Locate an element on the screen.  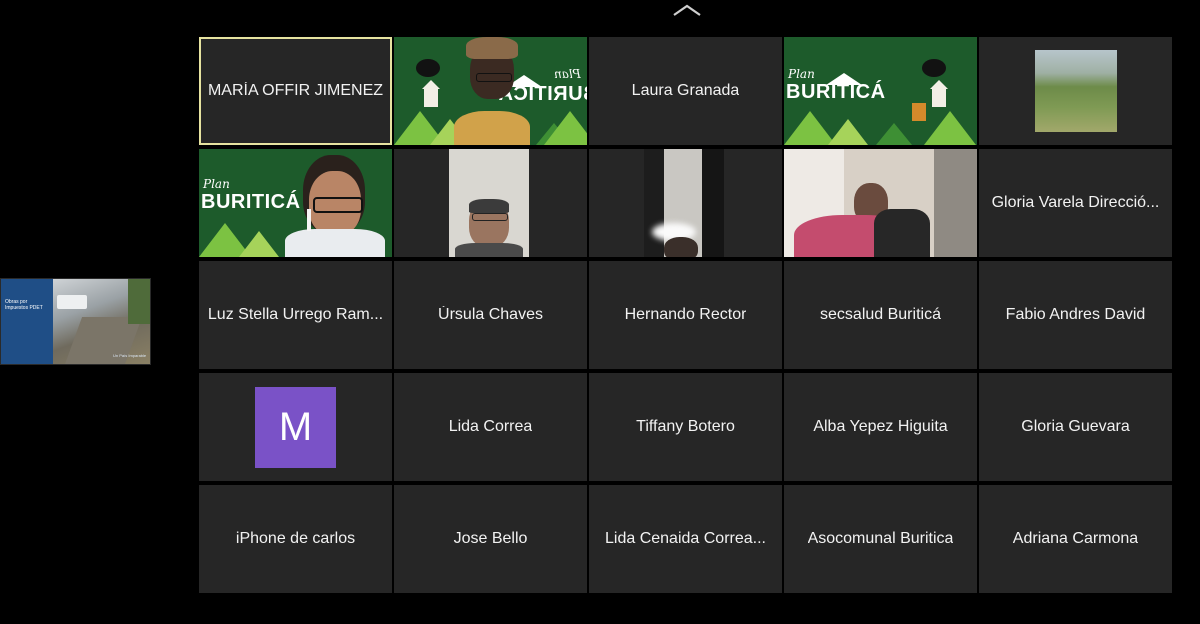
participant-tile: iPhone de carlos is located at coordinates (295, 539).